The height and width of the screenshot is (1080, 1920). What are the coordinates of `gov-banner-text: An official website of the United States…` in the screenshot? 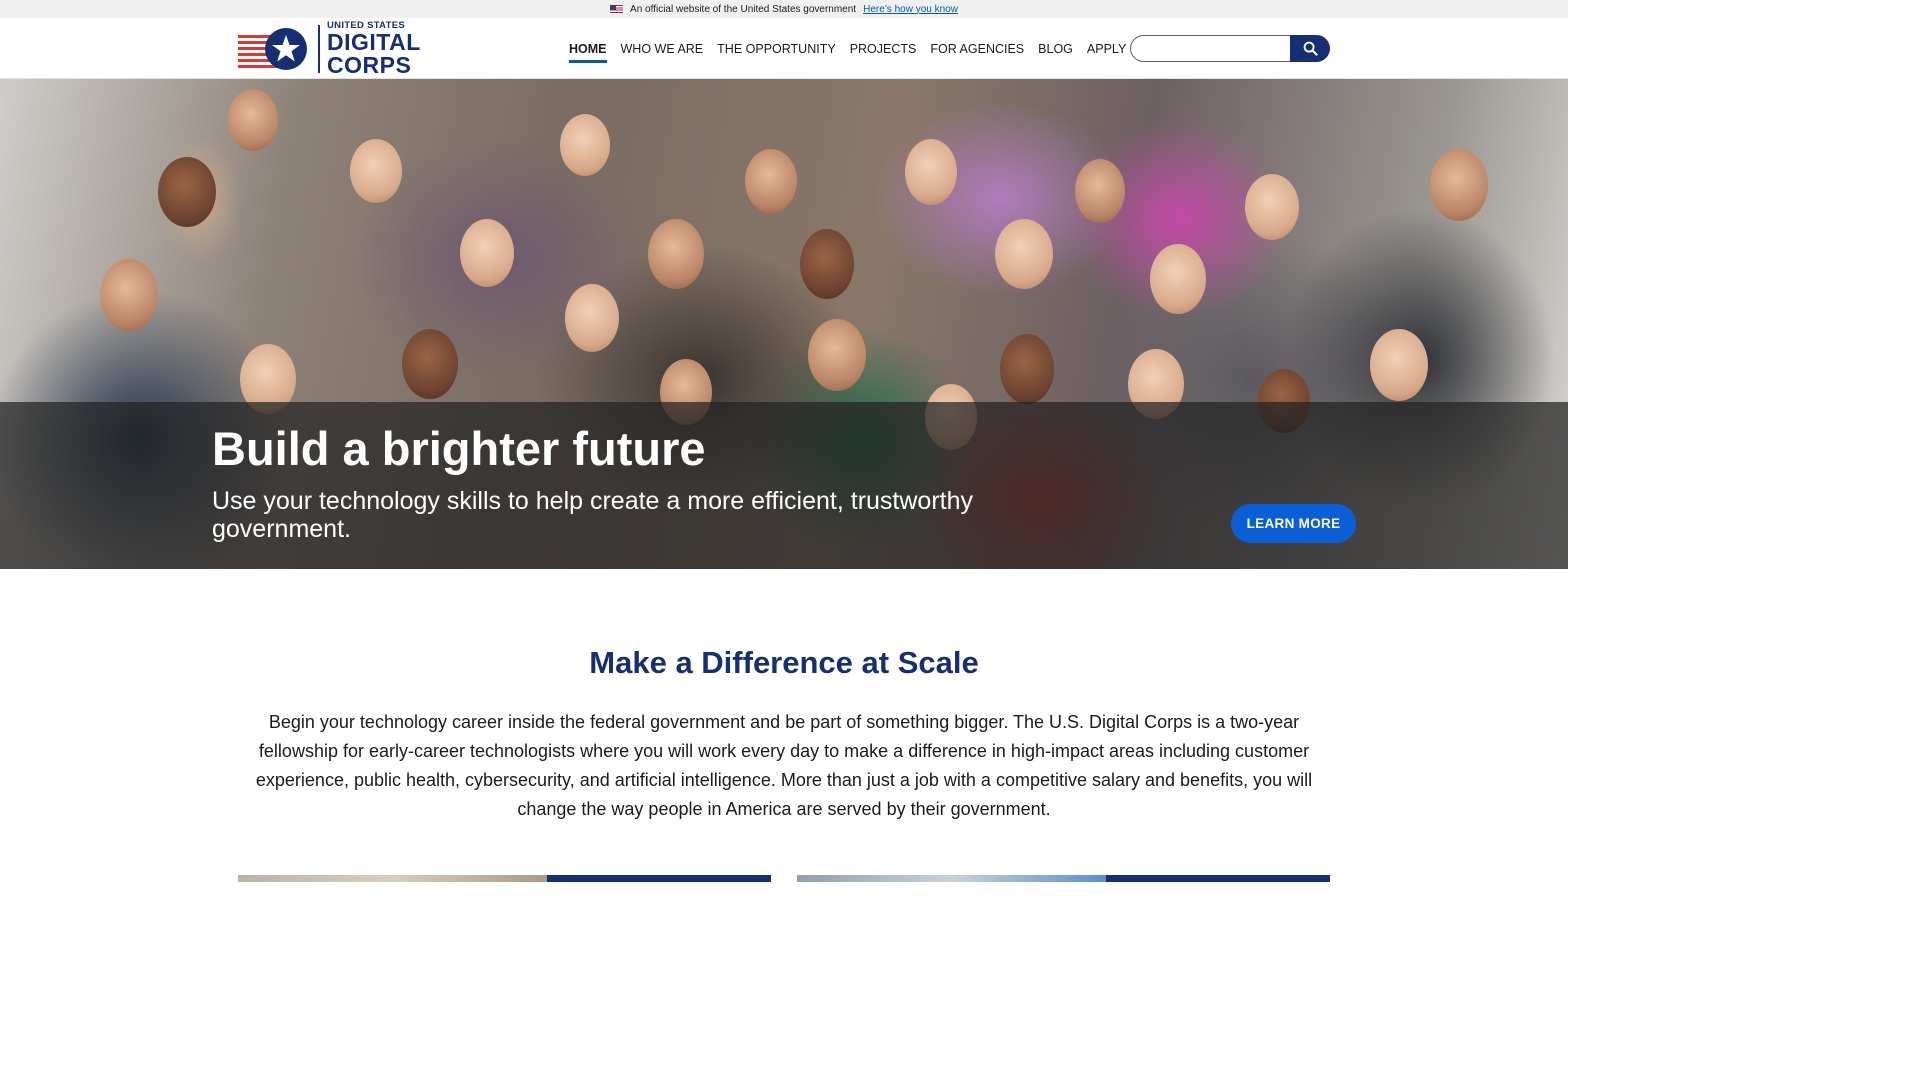 It's located at (743, 9).